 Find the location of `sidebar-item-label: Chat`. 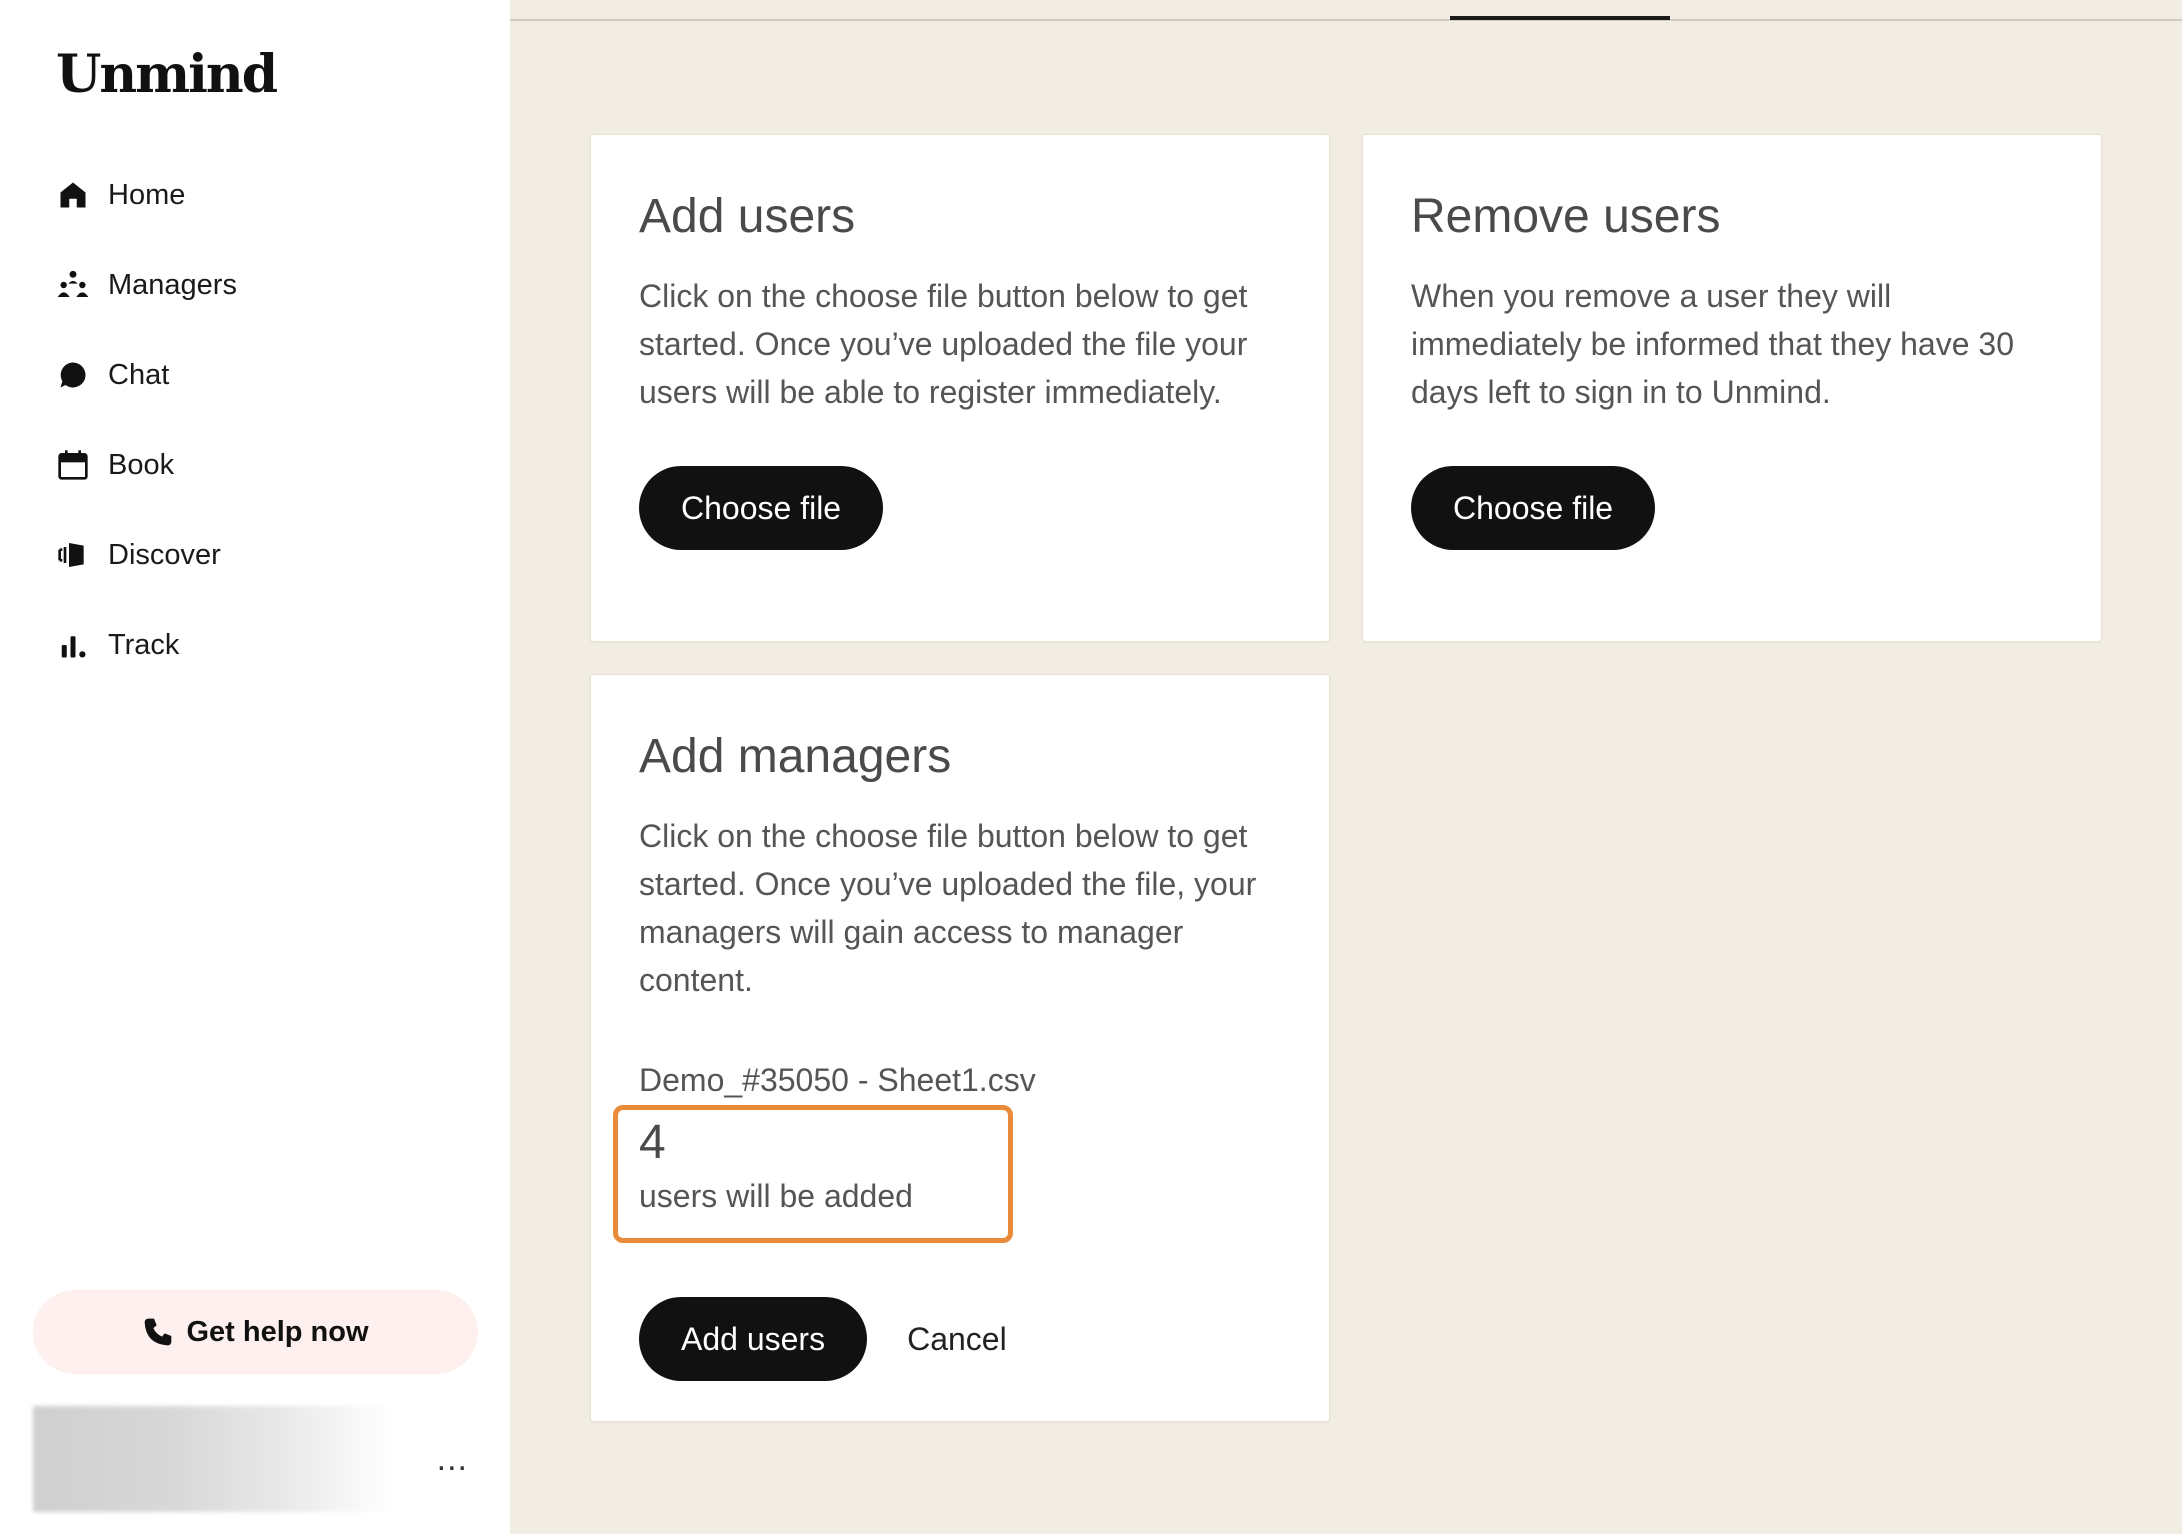

sidebar-item-label: Chat is located at coordinates (139, 374).